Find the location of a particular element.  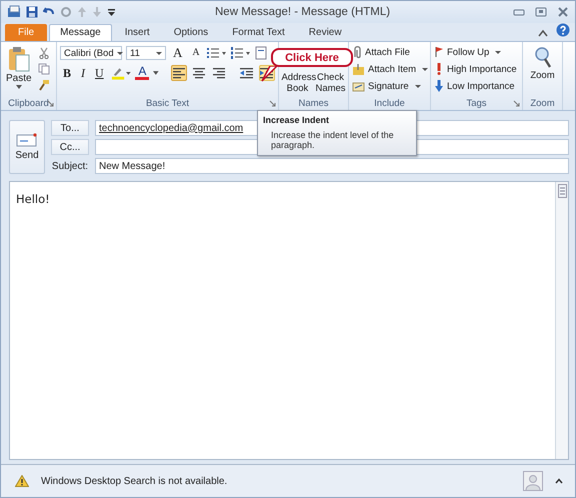

group-label: Include is located at coordinates (389, 103).